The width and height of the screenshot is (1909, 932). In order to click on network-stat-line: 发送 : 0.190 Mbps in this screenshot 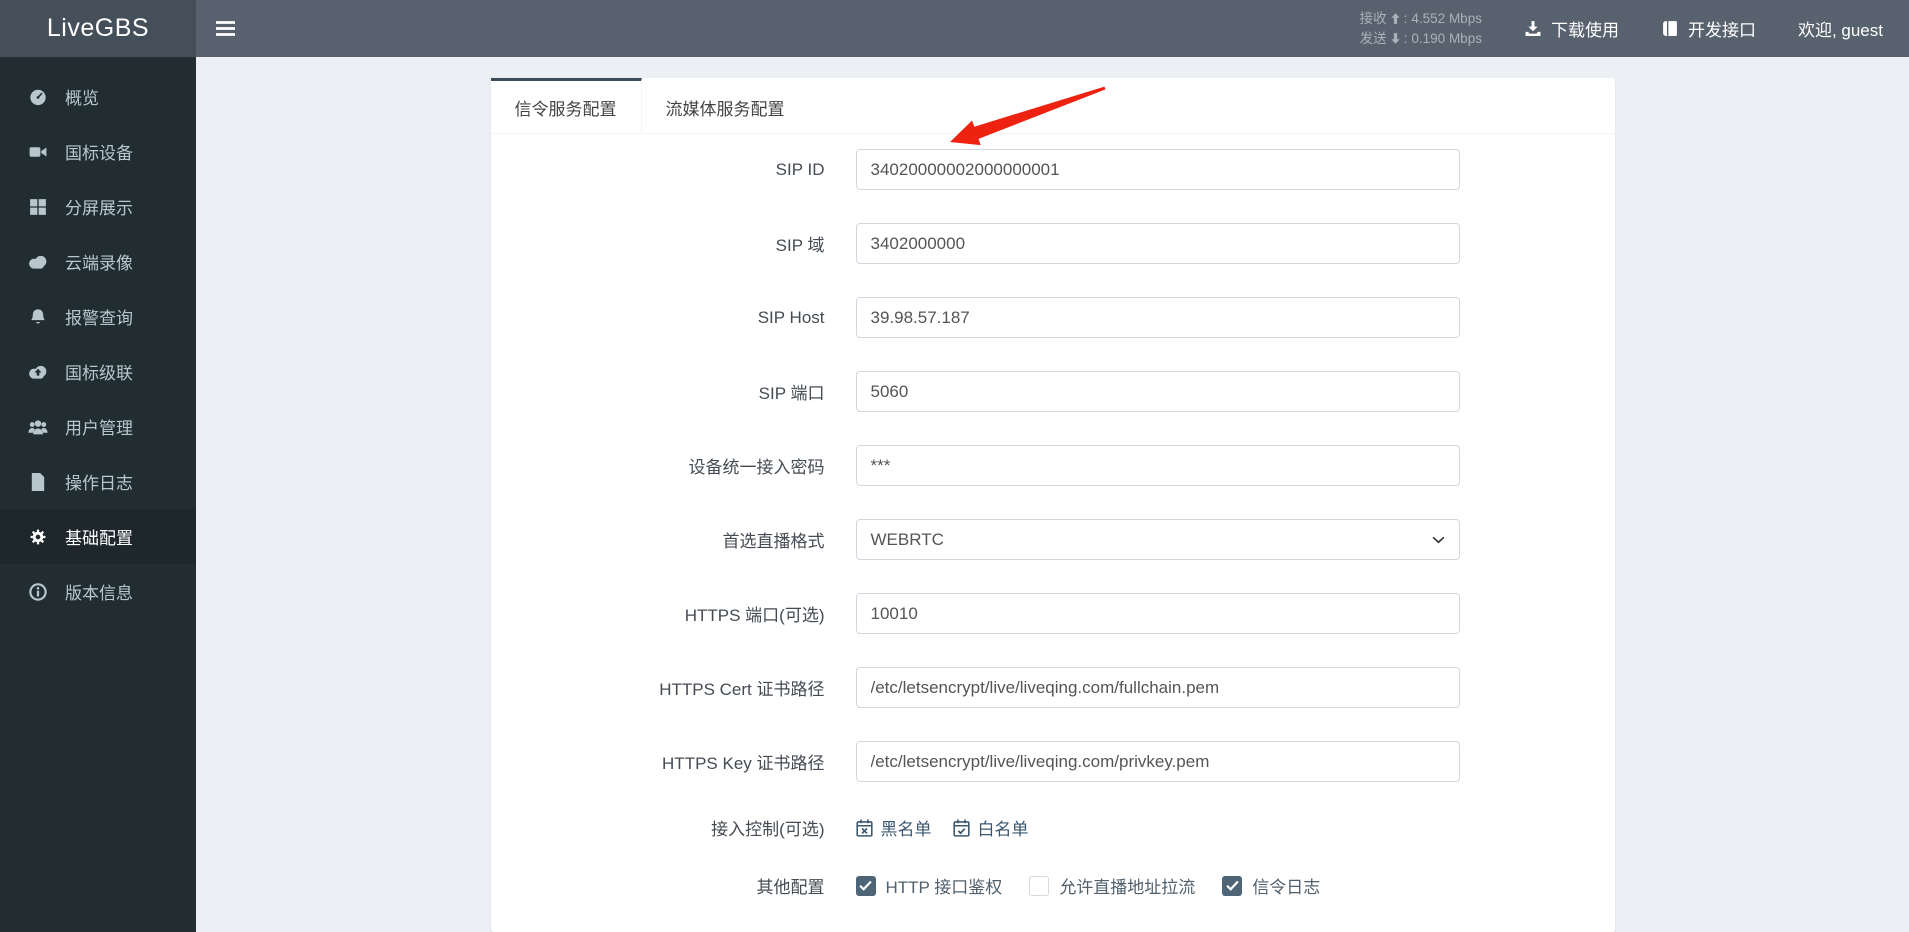, I will do `click(1421, 39)`.